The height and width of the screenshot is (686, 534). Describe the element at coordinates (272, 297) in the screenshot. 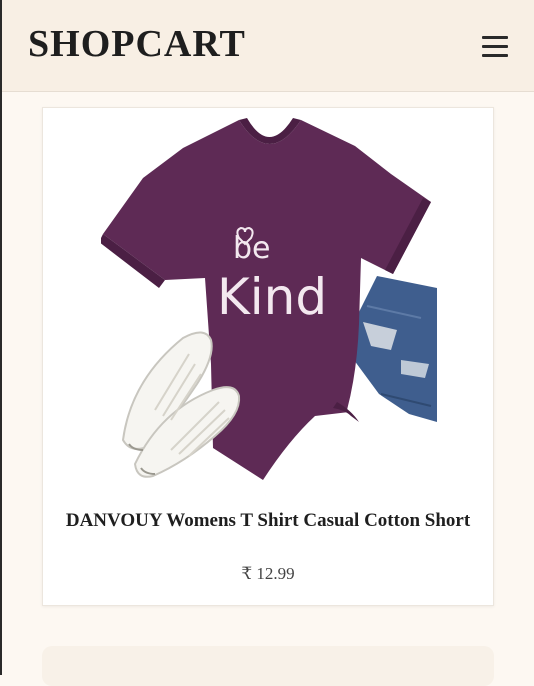

I see `svg-text: Kind` at that location.